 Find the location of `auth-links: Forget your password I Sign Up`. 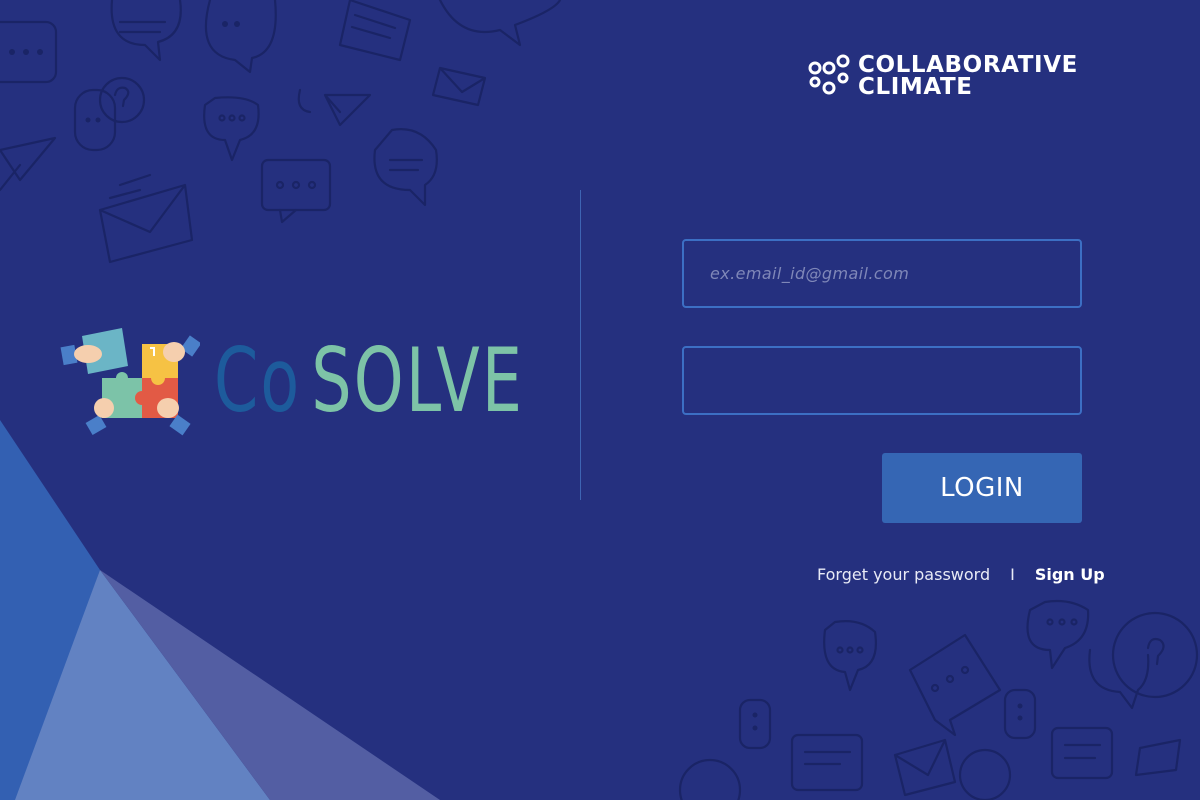

auth-links: Forget your password I Sign Up is located at coordinates (961, 574).